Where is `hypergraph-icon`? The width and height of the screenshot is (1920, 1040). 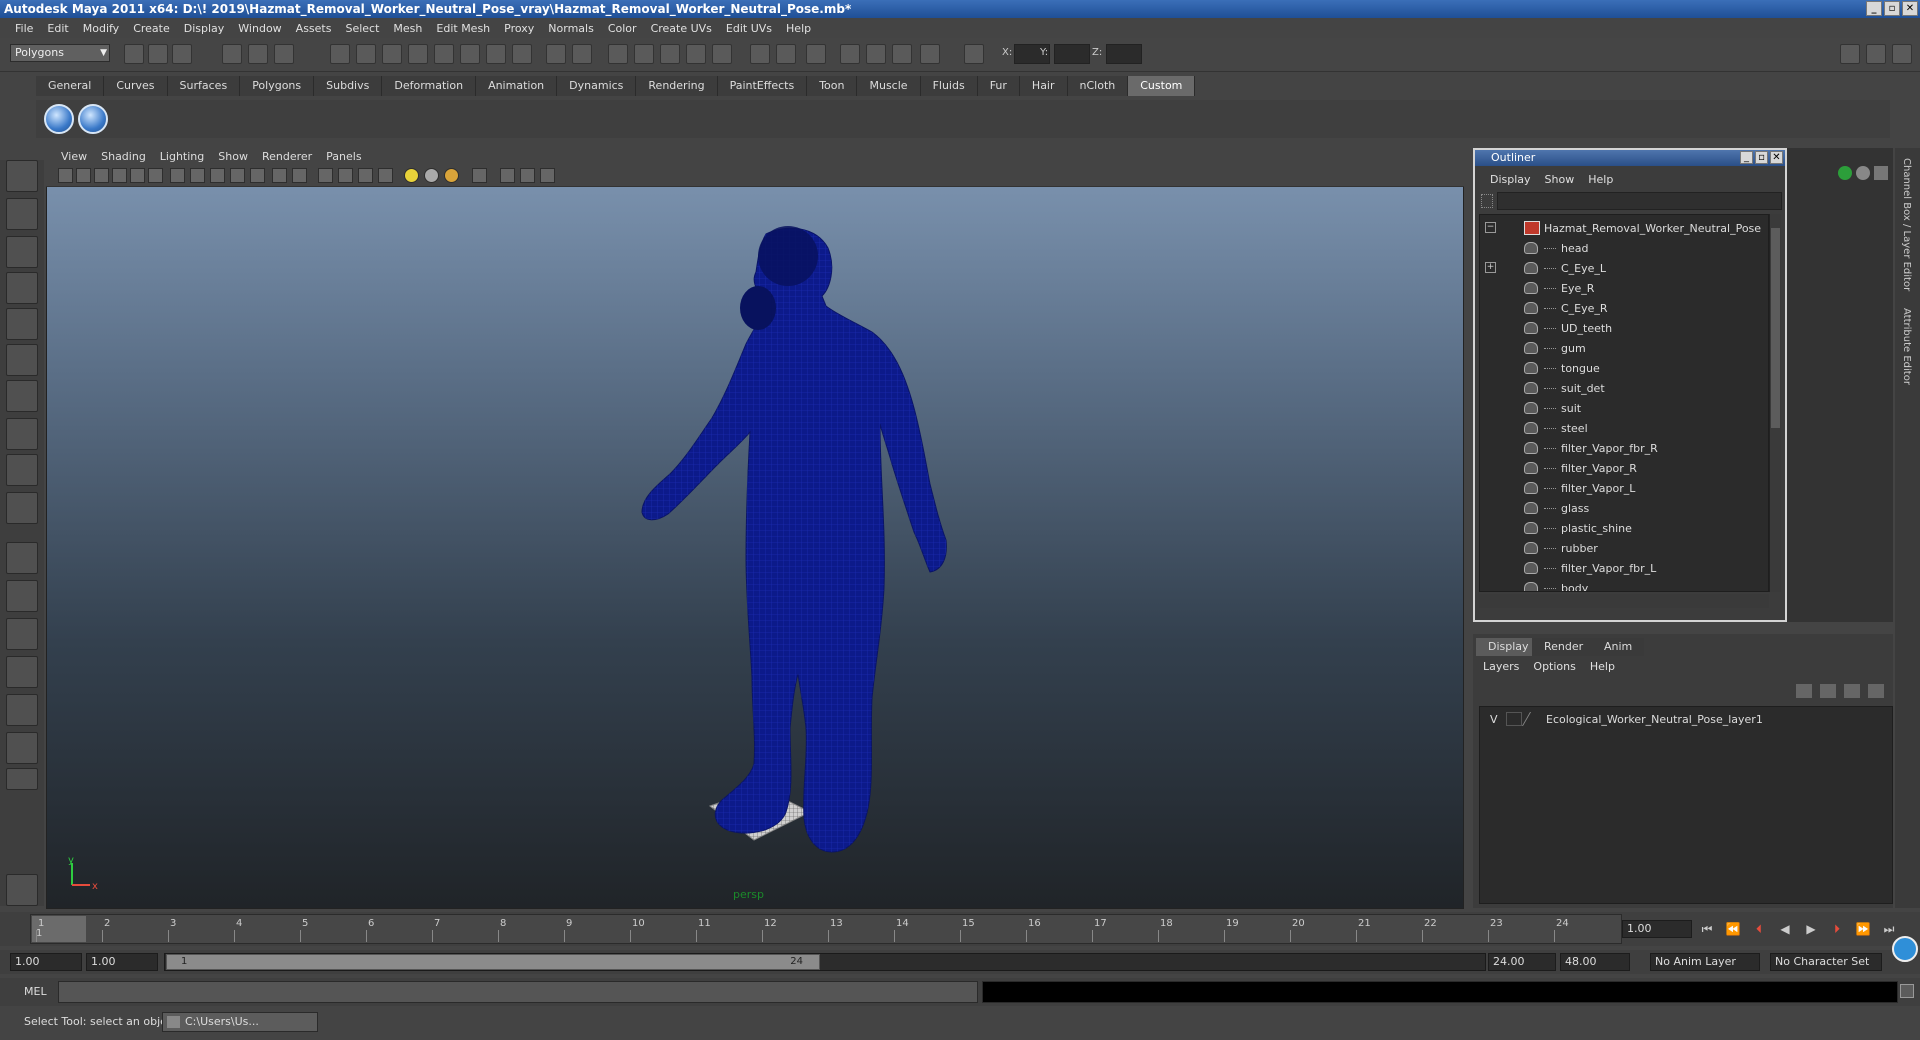
hypergraph-icon is located at coordinates (22, 890).